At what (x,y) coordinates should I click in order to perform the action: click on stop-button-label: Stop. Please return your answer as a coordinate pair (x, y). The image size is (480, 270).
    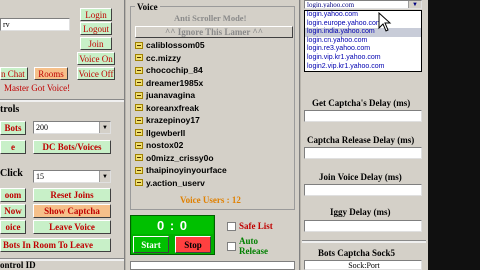
    Looking at the image, I should click on (193, 244).